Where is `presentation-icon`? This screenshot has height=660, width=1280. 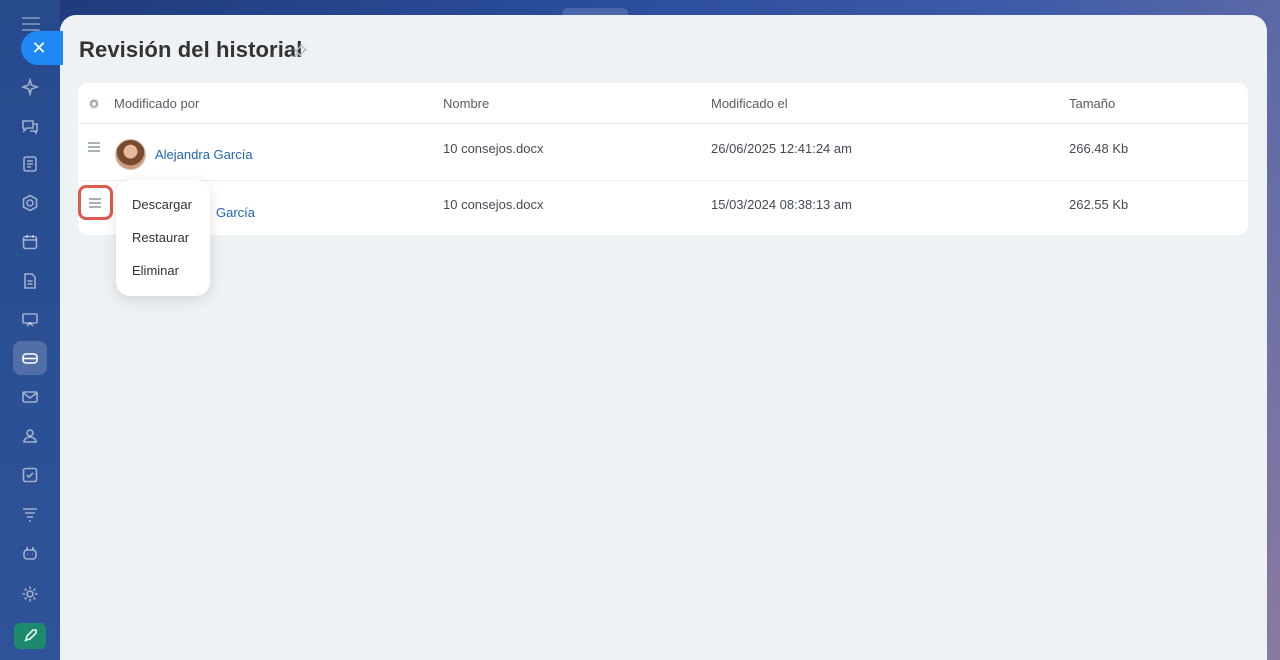
presentation-icon is located at coordinates (30, 320).